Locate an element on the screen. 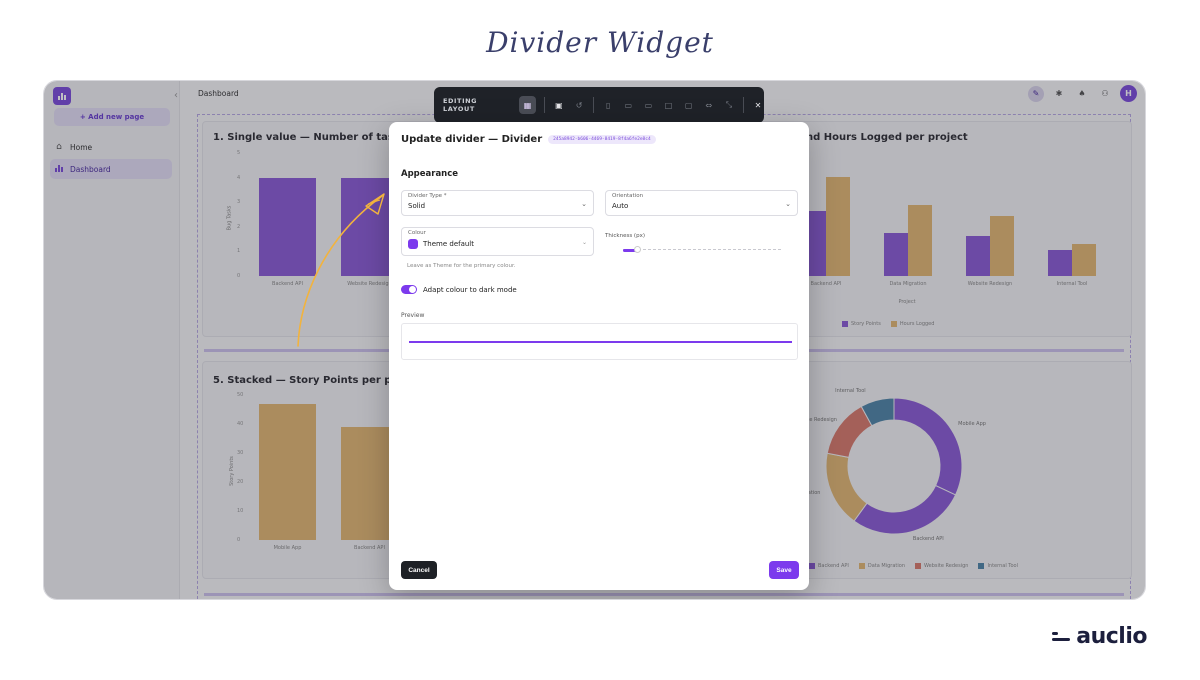  preview-label: Preview is located at coordinates (413, 315).